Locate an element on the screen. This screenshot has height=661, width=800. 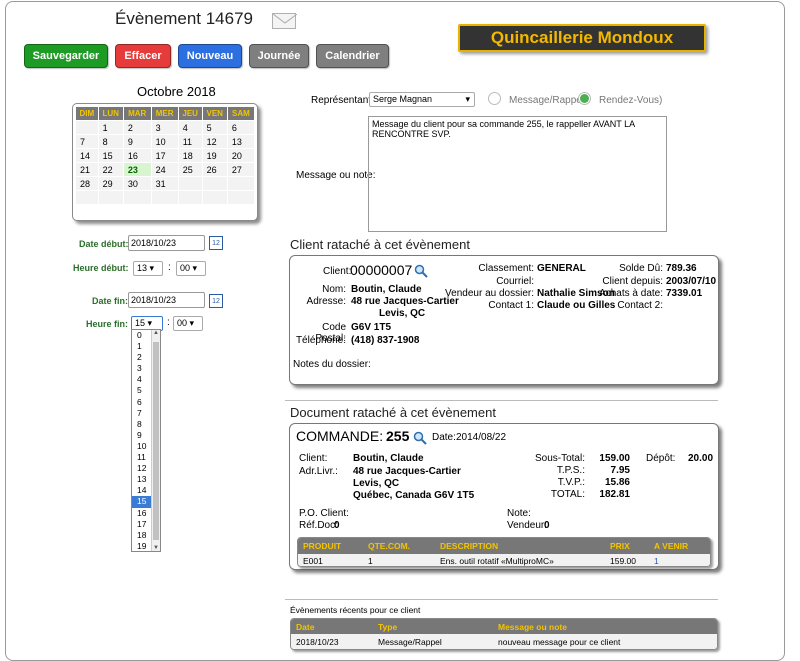
calendar-day: 1 is located at coordinates (110, 127).